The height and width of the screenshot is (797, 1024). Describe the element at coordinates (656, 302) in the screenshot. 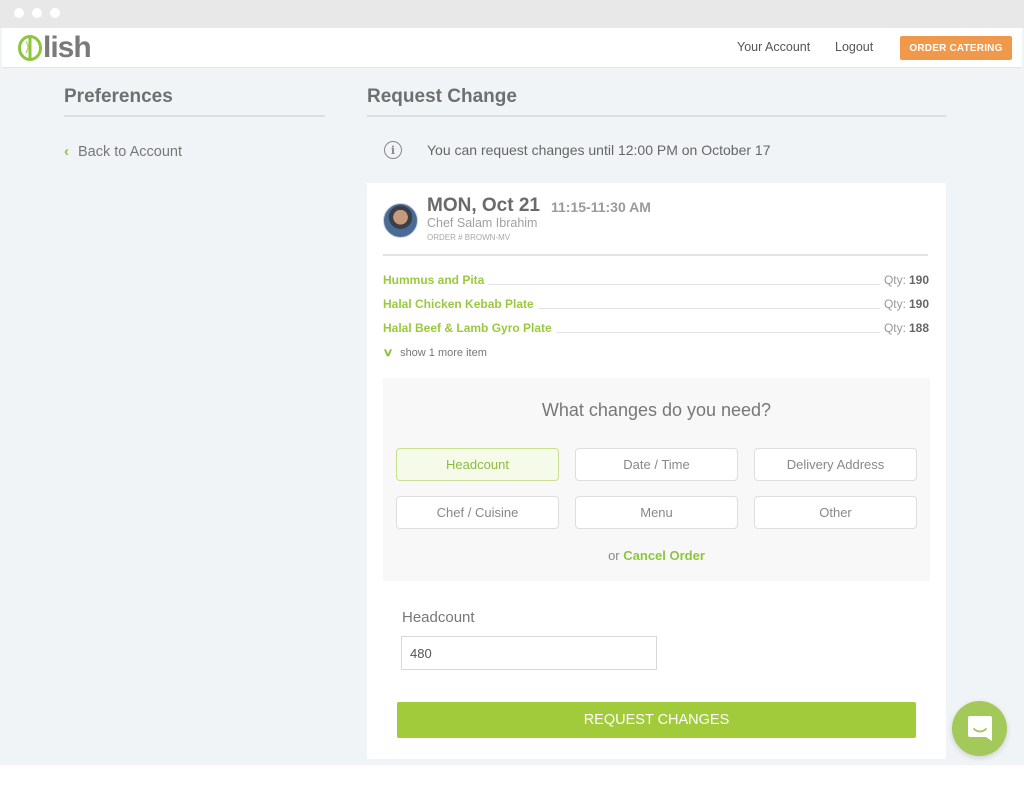

I see `order-item: Halal Chicken Kebab Plate Qty: 190` at that location.